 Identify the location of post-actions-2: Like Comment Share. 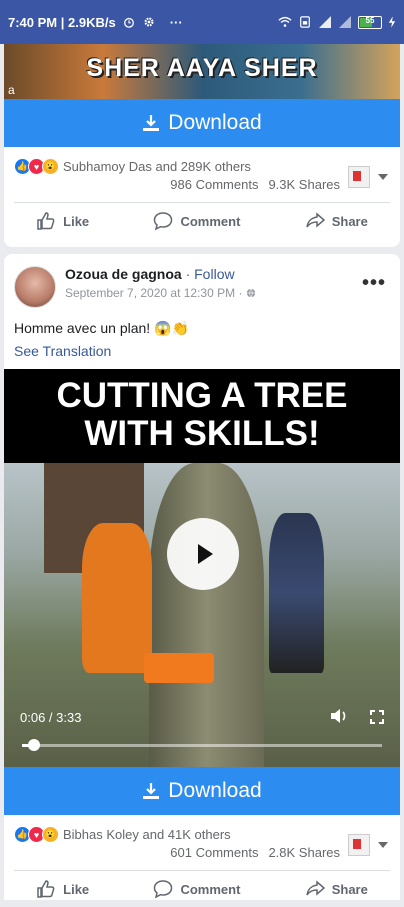
(202, 889).